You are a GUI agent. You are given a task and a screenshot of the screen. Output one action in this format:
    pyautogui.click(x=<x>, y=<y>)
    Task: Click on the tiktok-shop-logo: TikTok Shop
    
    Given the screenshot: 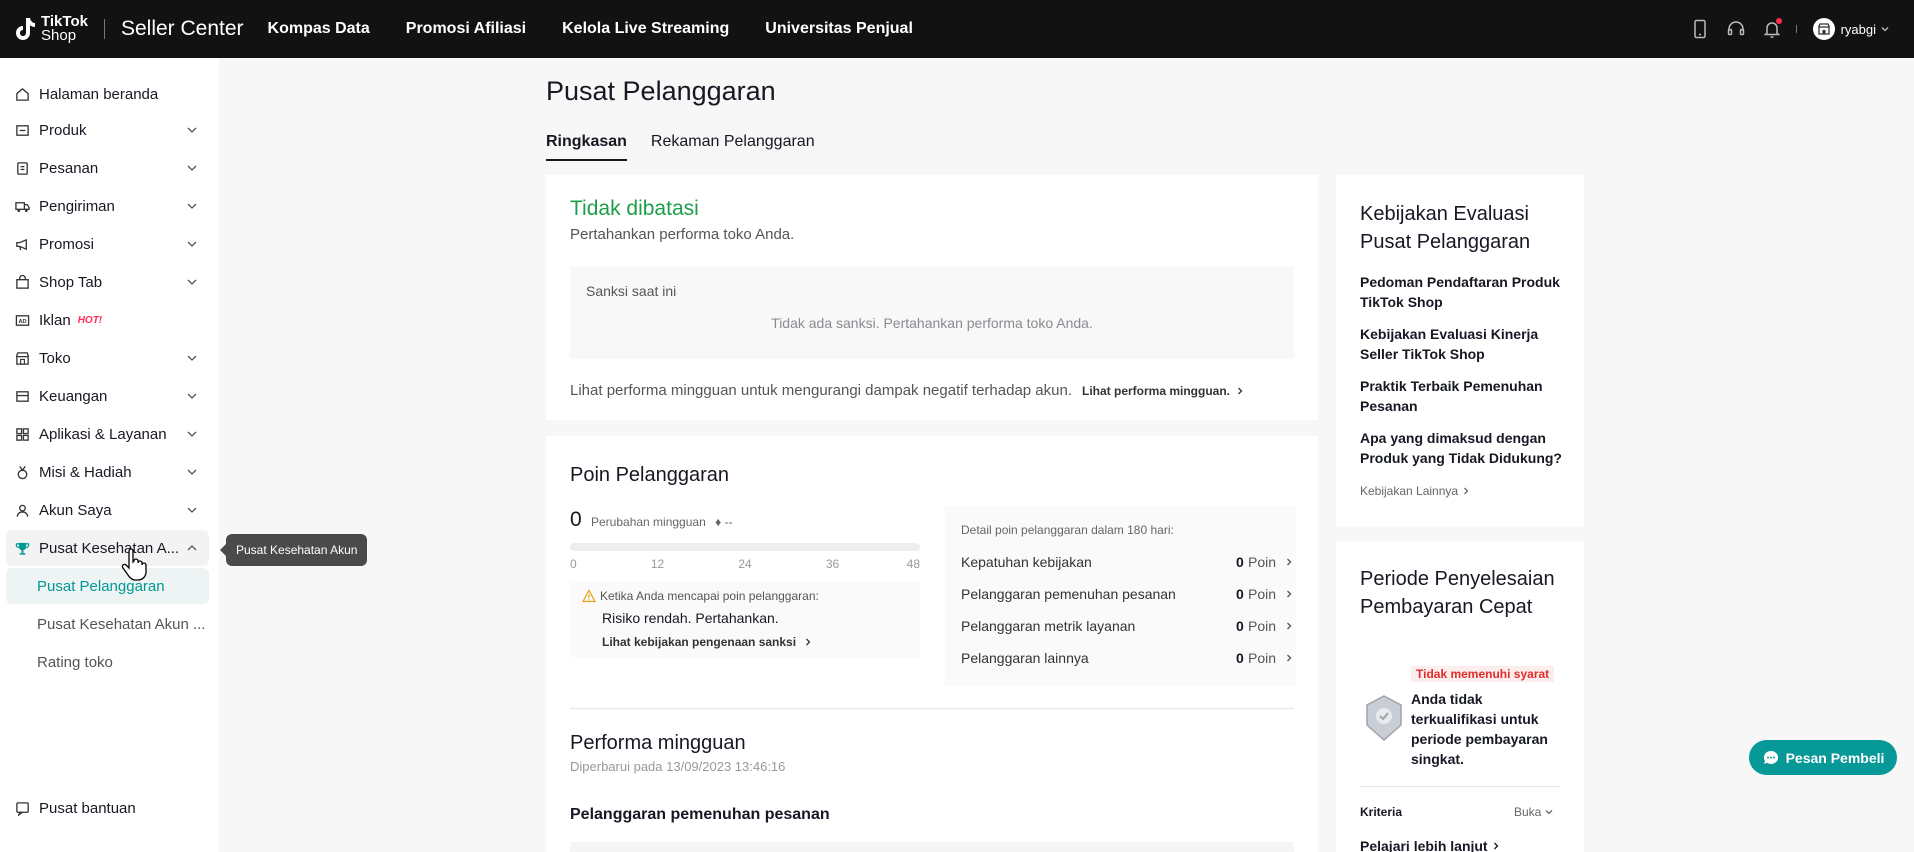 What is the action you would take?
    pyautogui.click(x=50, y=29)
    